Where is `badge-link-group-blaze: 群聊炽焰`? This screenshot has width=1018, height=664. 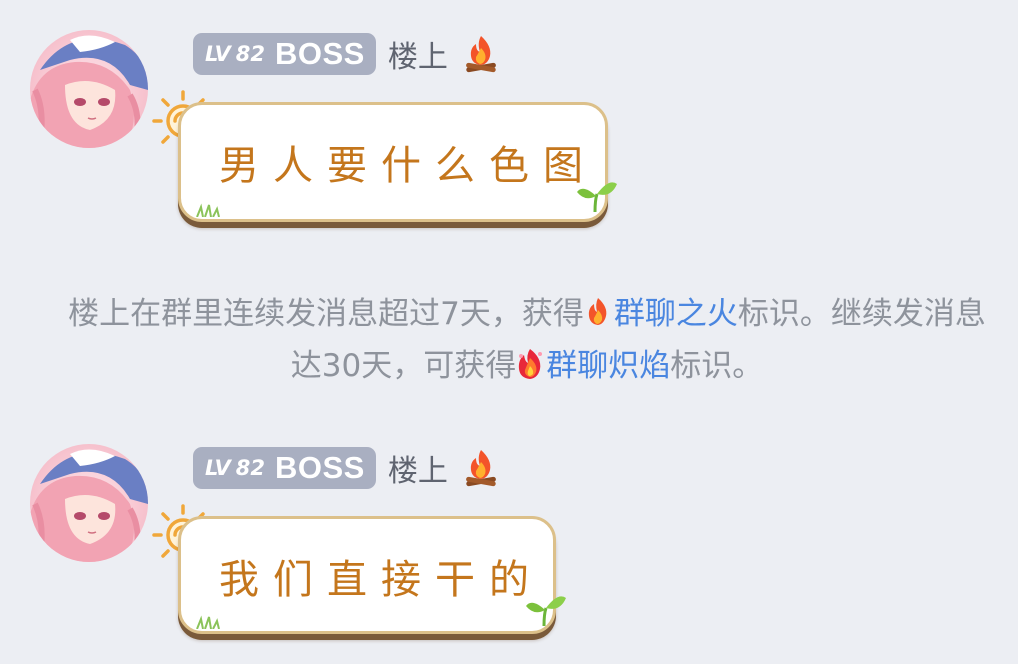
badge-link-group-blaze: 群聊炽焰 is located at coordinates (608, 366).